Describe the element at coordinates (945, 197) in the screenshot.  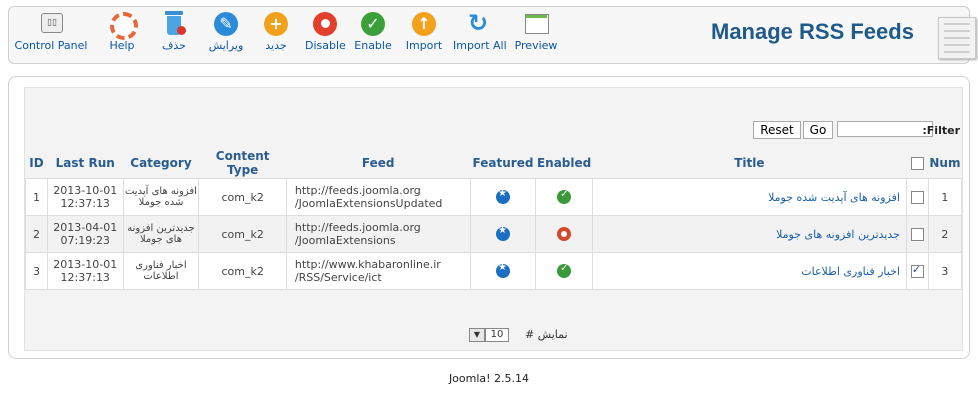
I see `row-num: 1` at that location.